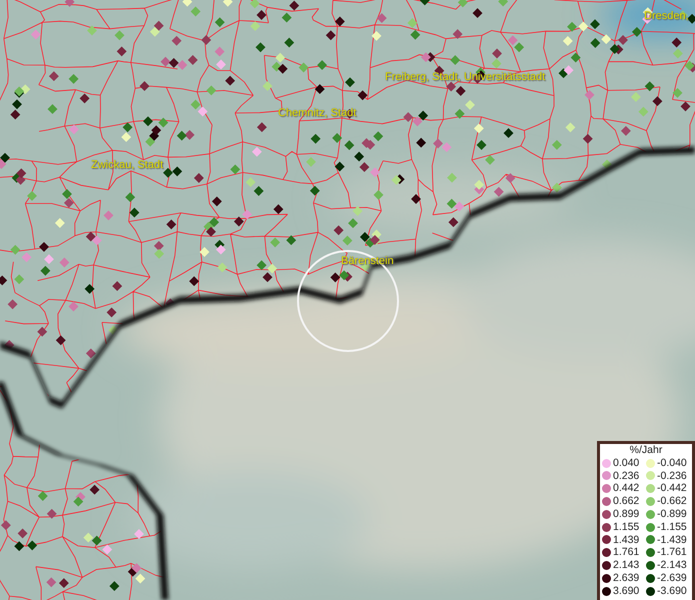 The height and width of the screenshot is (600, 695). Describe the element at coordinates (626, 514) in the screenshot. I see `legend-value: 0.899` at that location.